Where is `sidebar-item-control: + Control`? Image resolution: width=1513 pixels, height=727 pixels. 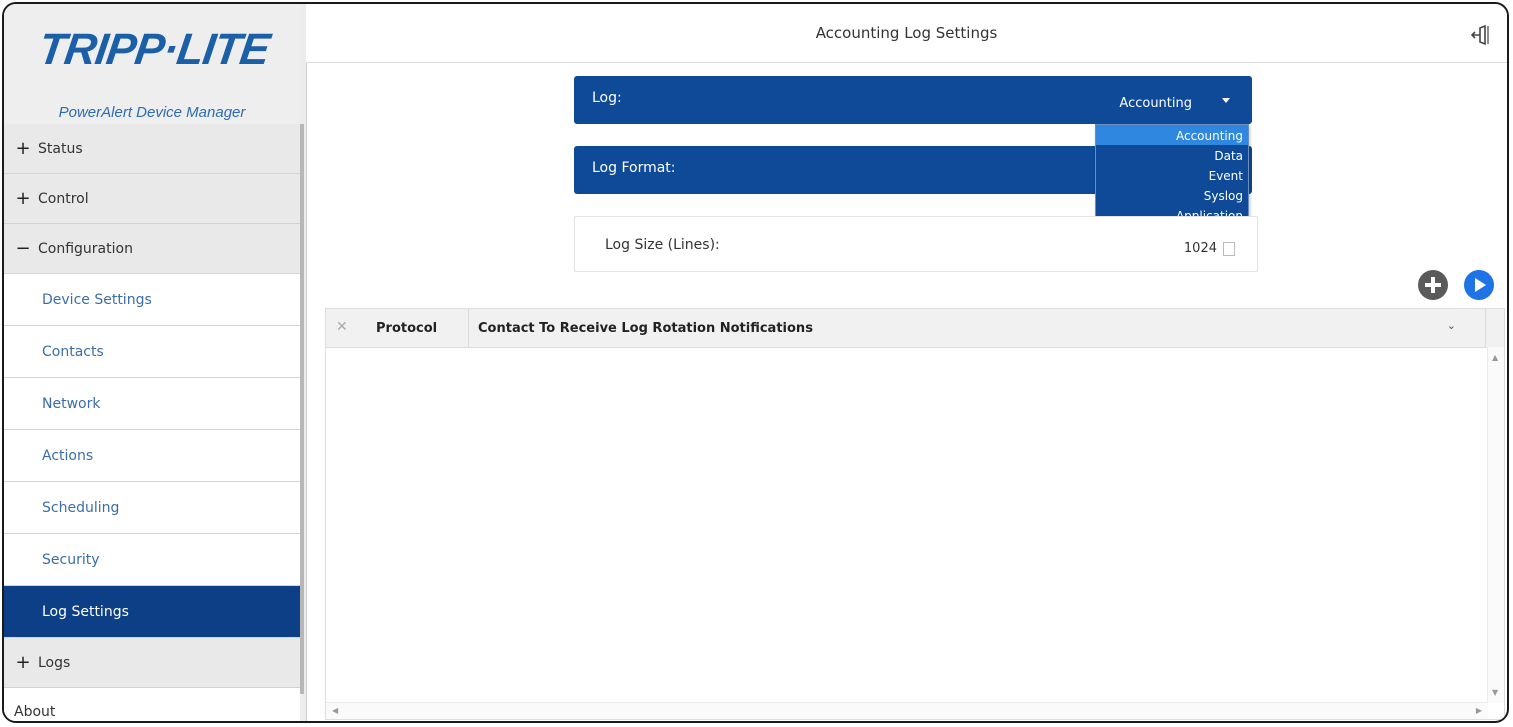 sidebar-item-control: + Control is located at coordinates (152, 199).